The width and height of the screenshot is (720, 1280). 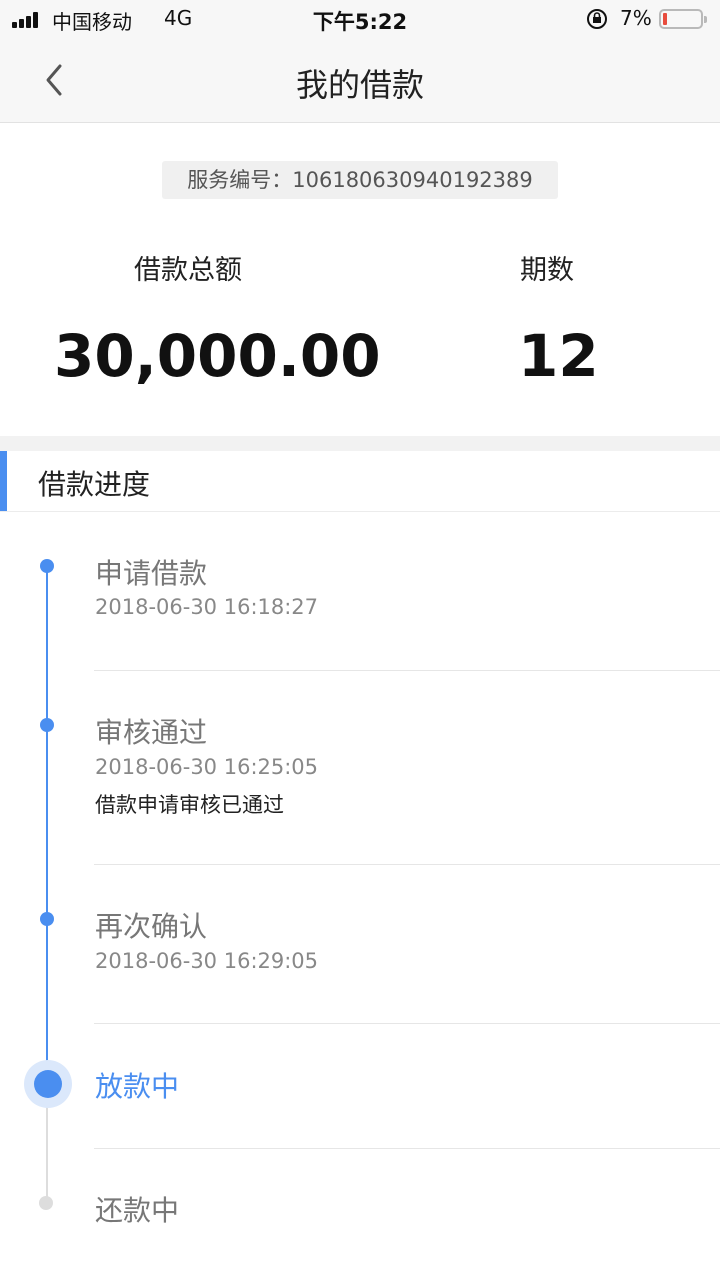 I want to click on battery-percent: 7%, so click(x=636, y=18).